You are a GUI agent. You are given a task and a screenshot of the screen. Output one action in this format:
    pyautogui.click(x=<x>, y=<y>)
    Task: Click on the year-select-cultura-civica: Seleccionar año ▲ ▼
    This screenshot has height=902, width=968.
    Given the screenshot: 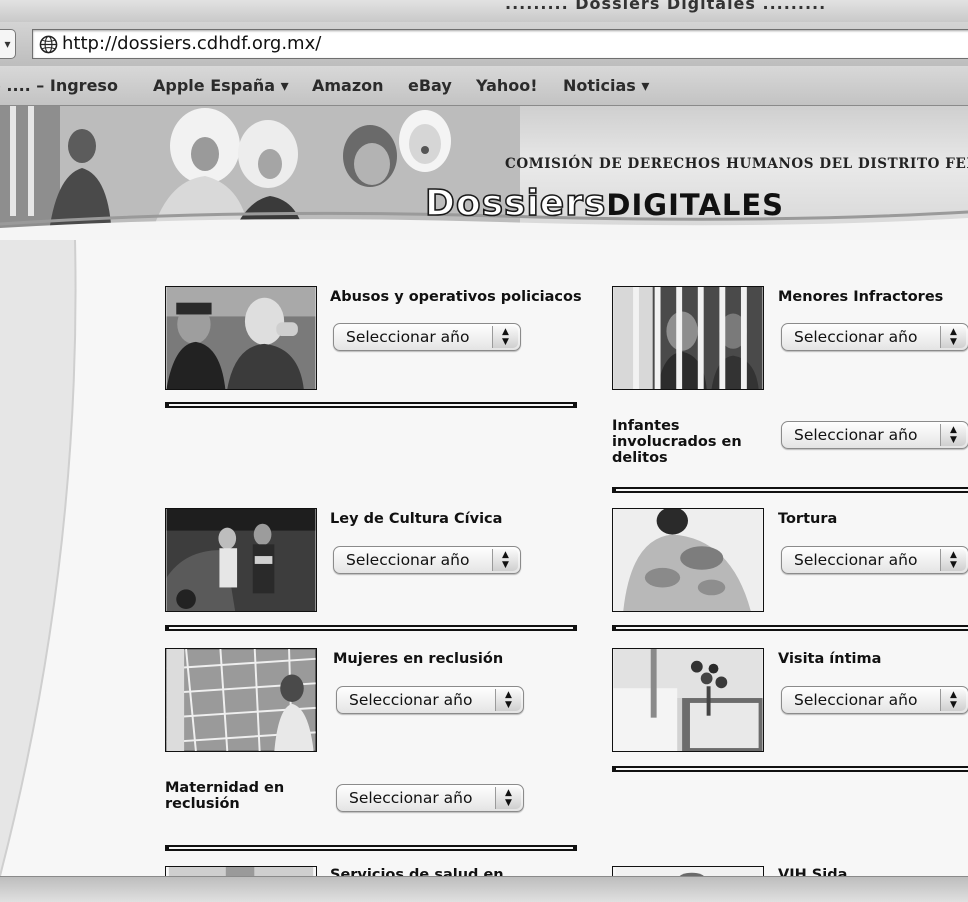 What is the action you would take?
    pyautogui.click(x=427, y=560)
    